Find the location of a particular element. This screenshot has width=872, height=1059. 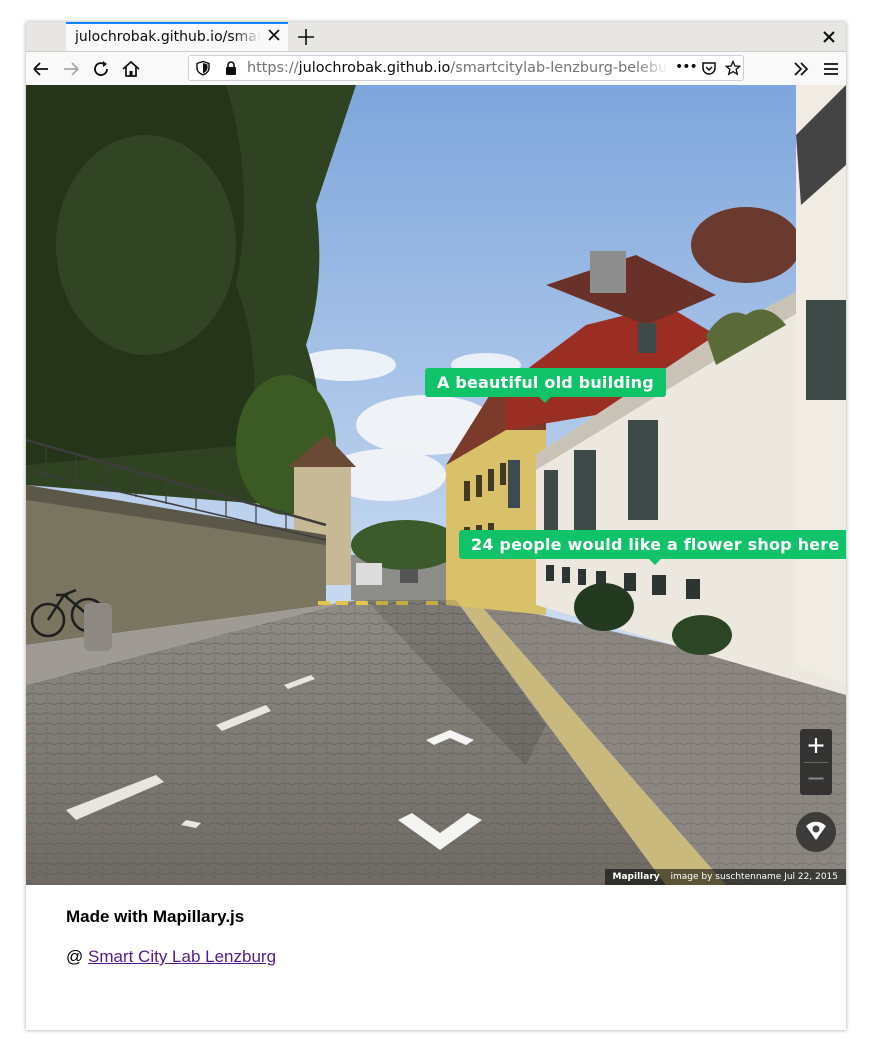

home-icon is located at coordinates (131, 69).